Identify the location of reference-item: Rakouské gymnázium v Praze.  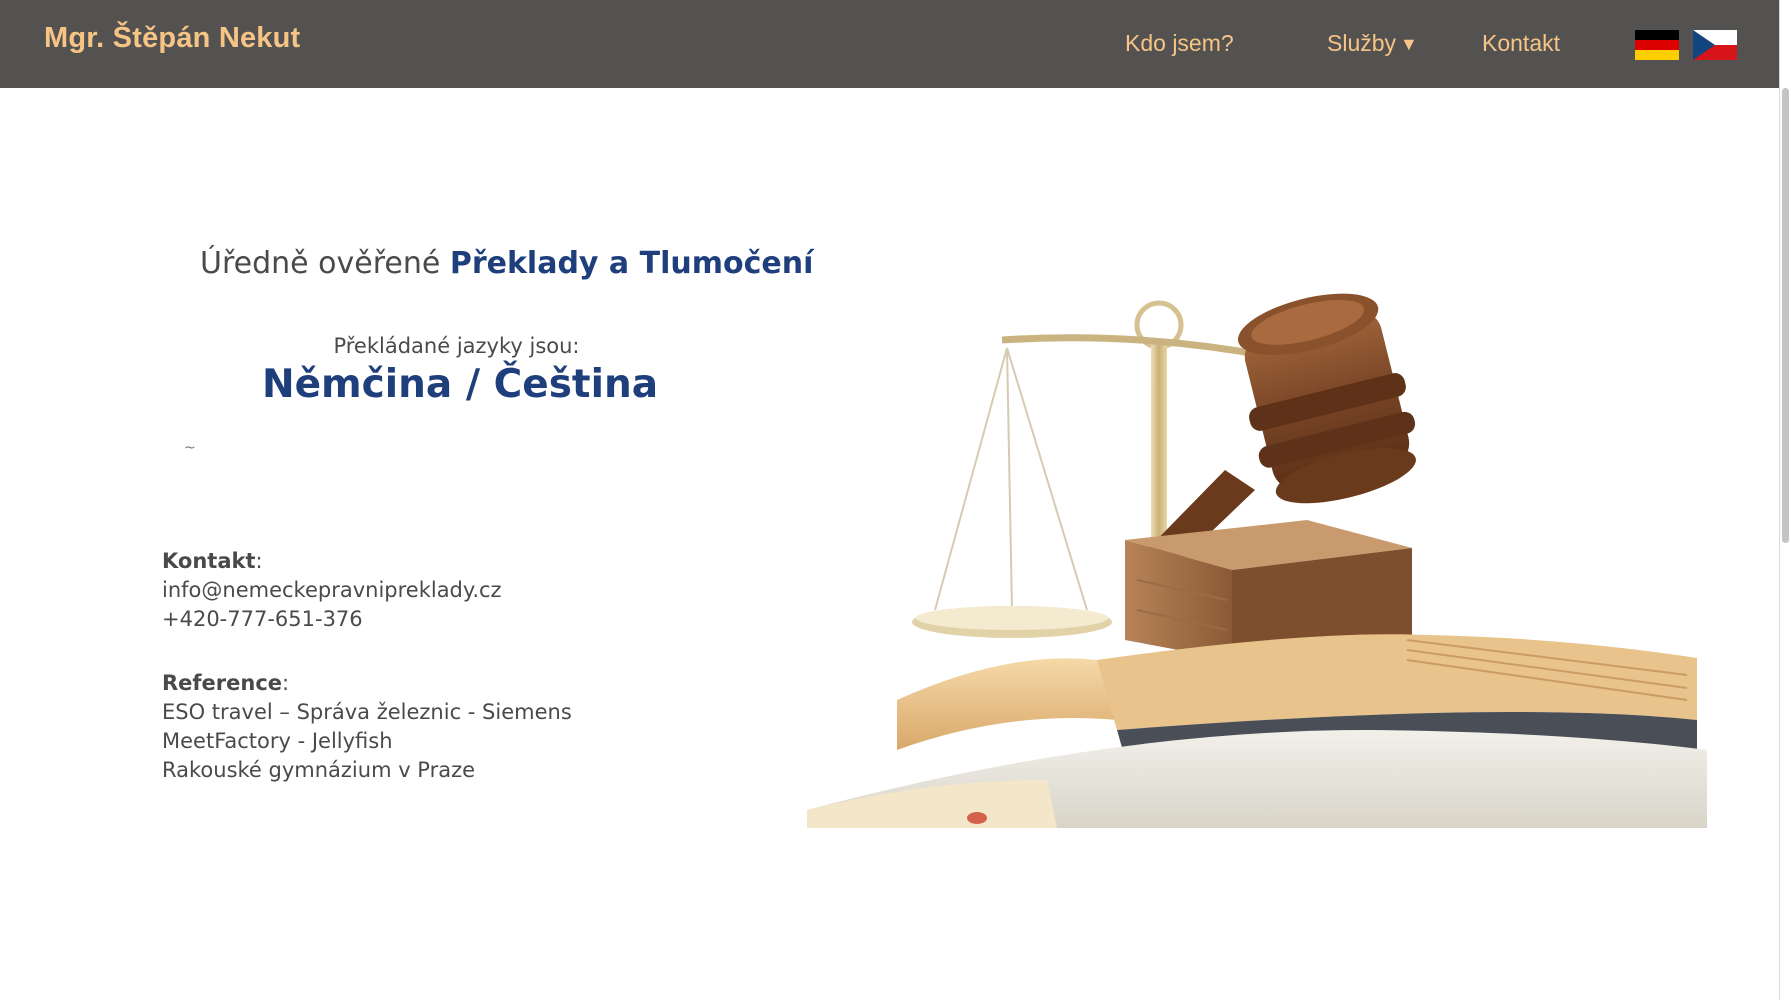
(319, 770).